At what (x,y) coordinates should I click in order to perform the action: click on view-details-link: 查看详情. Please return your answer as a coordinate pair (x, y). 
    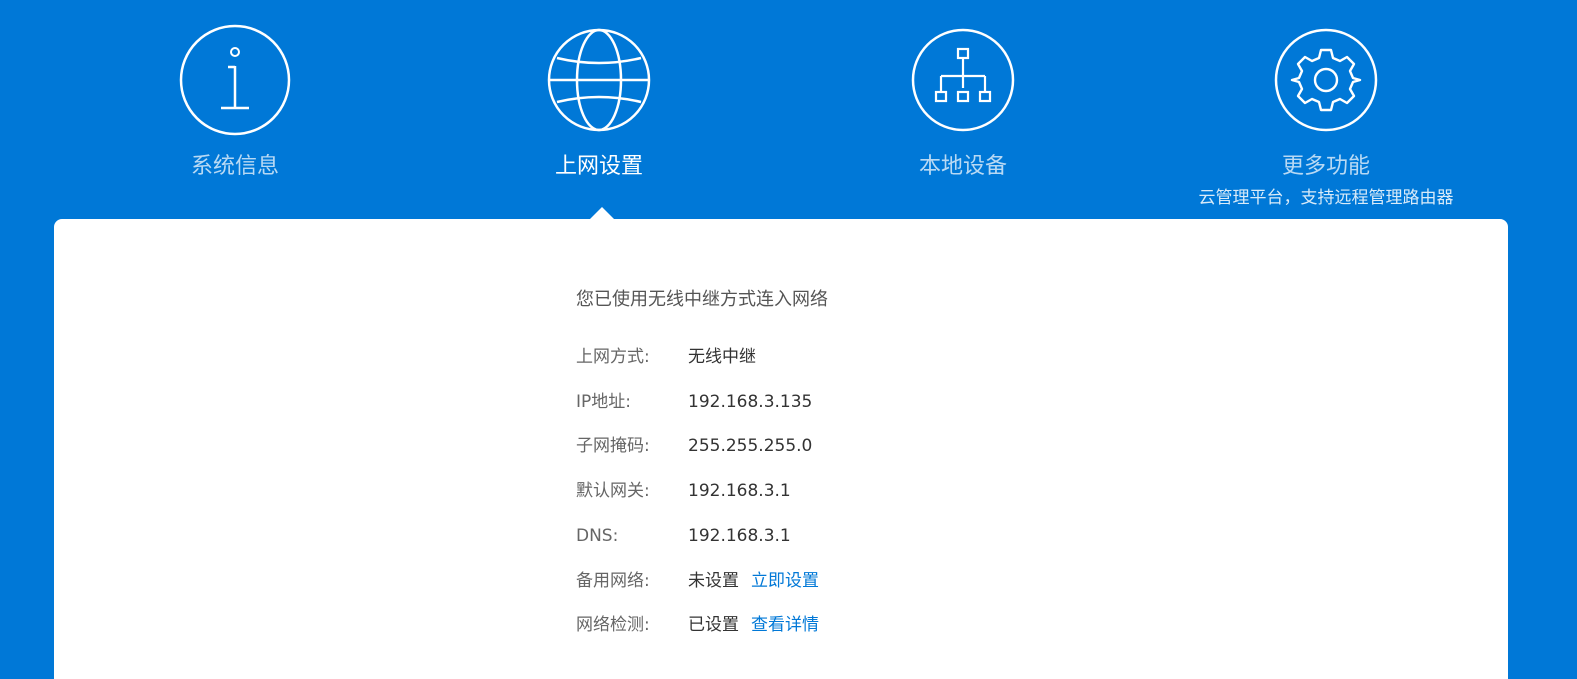
    Looking at the image, I should click on (785, 625).